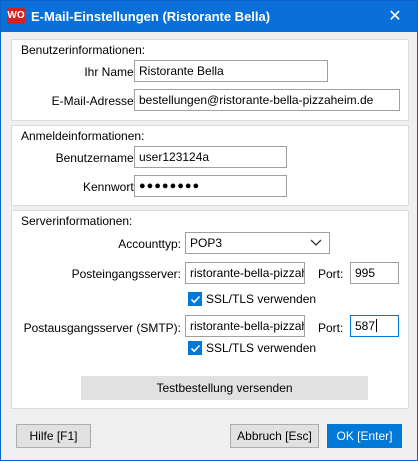  Describe the element at coordinates (331, 328) in the screenshot. I see `outgoing-port-label: Port:` at that location.